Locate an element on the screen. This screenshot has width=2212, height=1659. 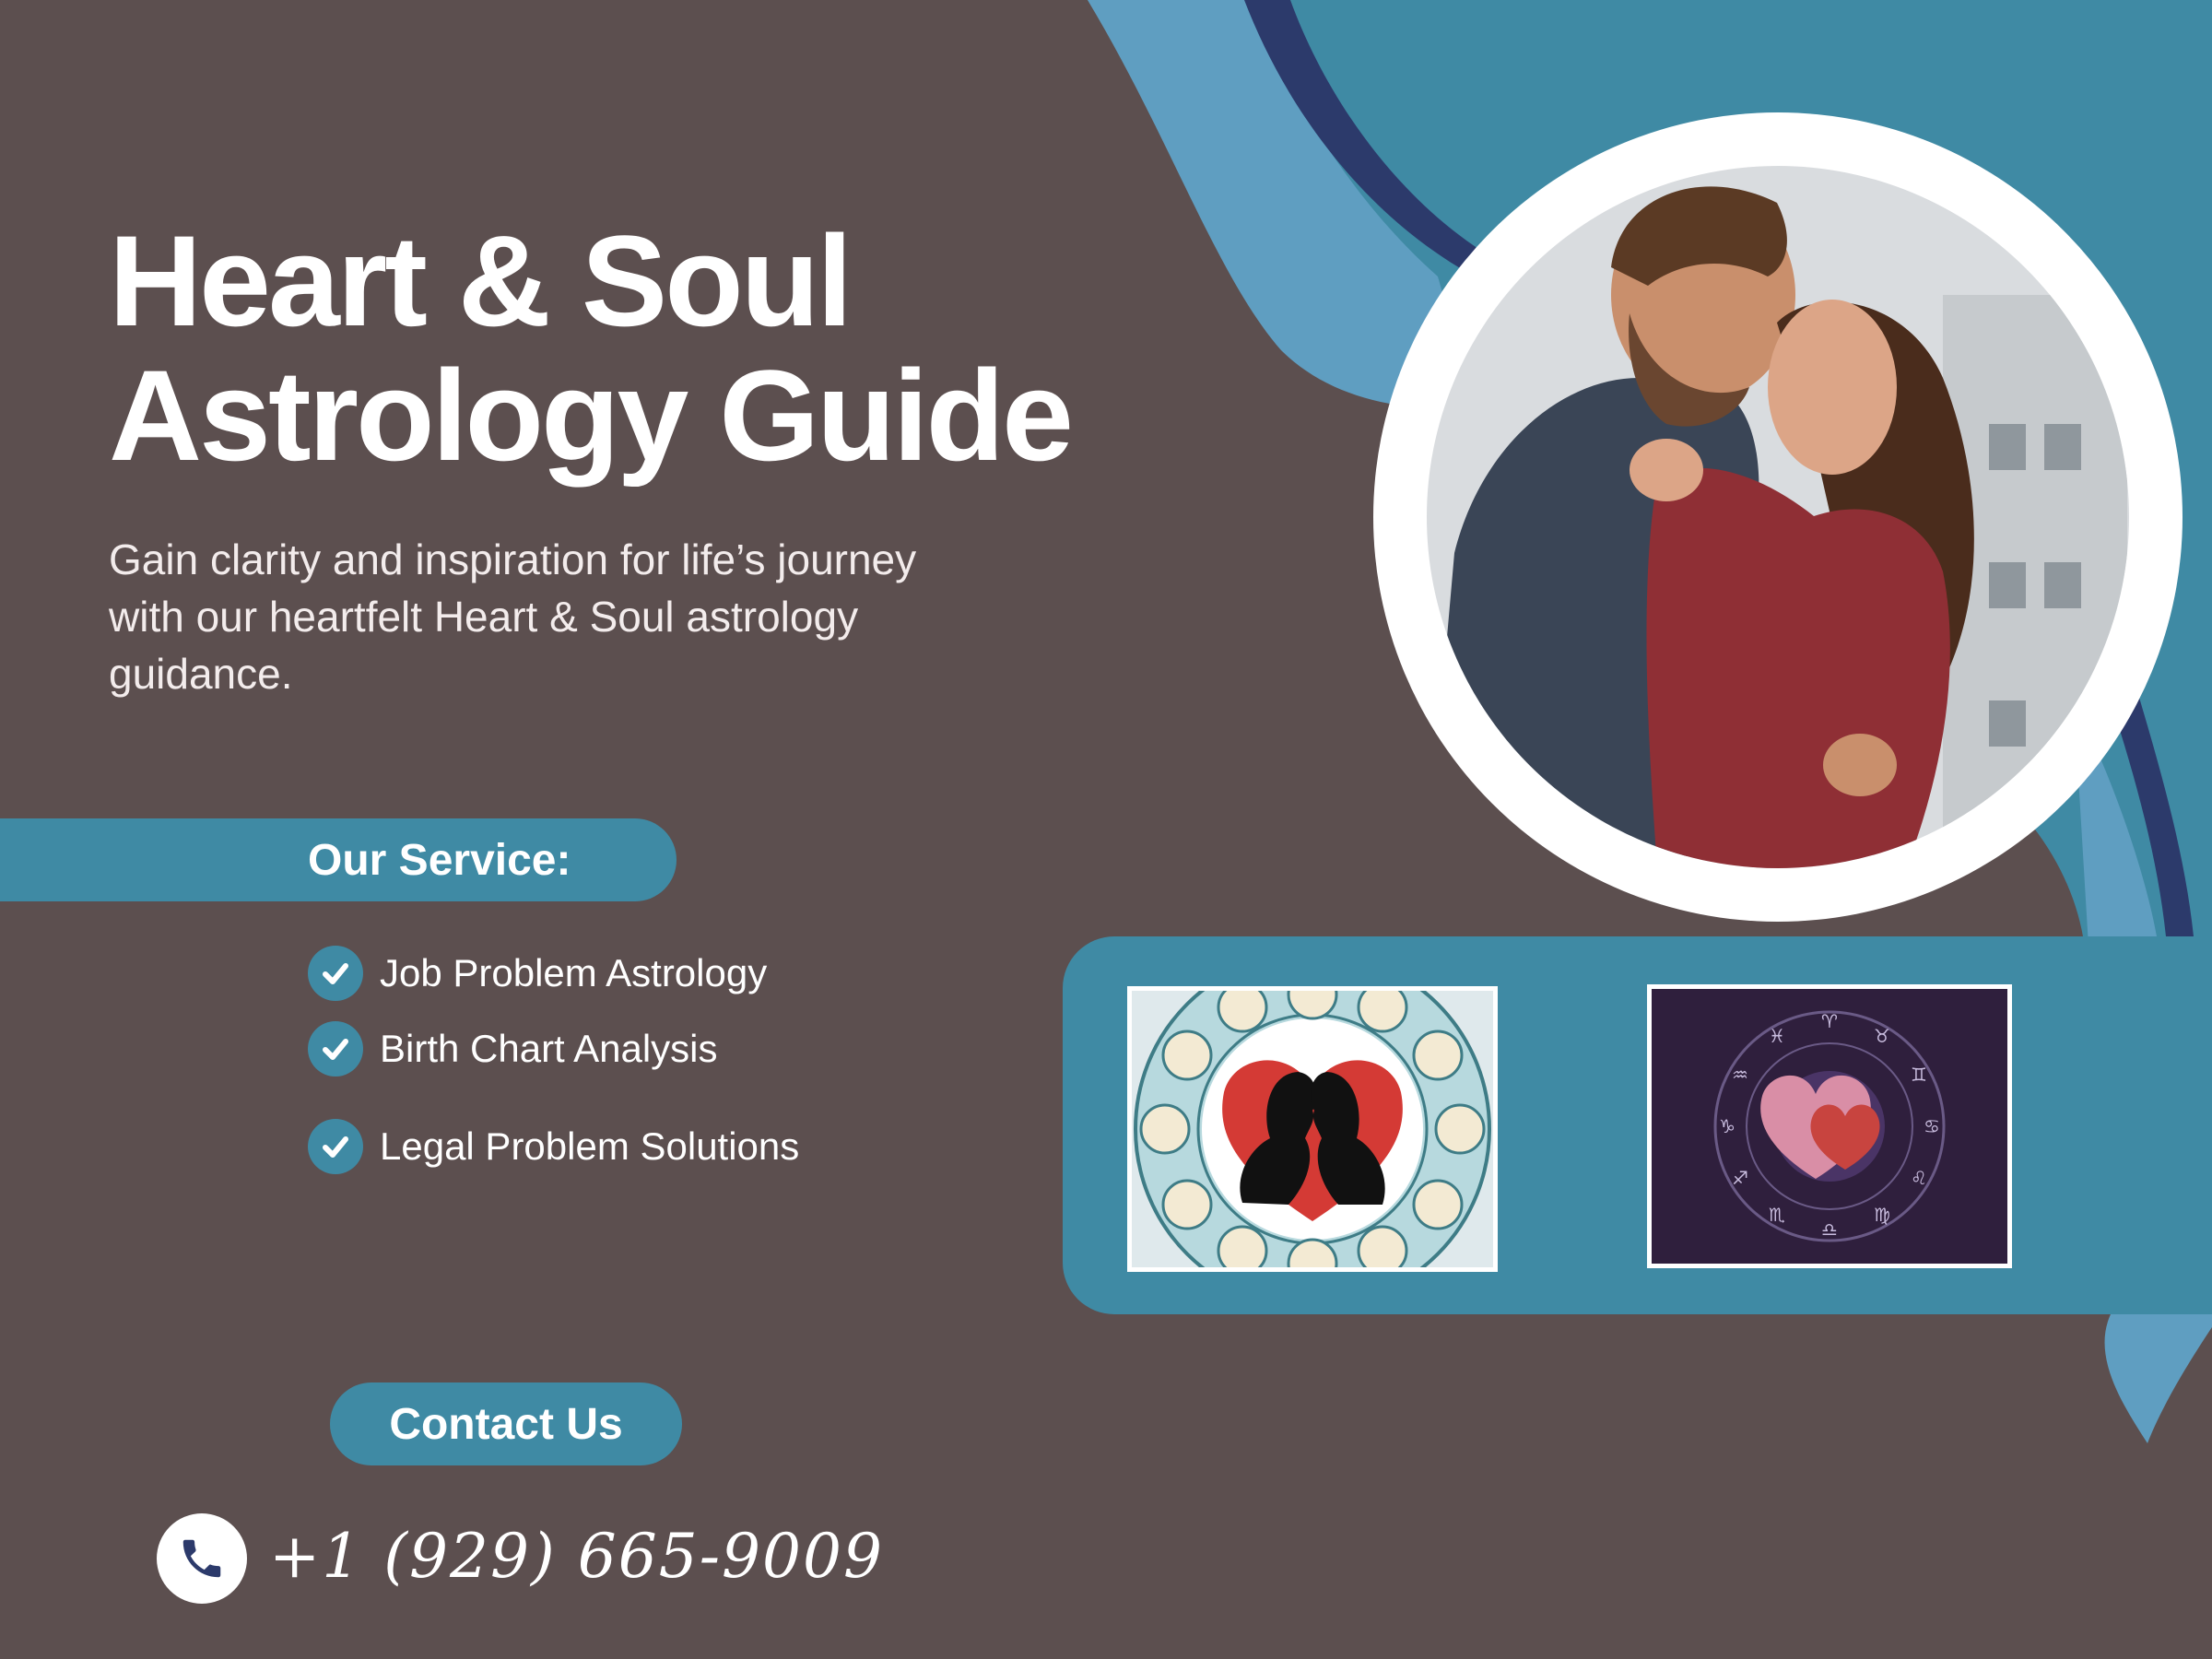
gallery-panel: ♈ ♉ ♊ ♋ ♌ ♍ ♎ ♏ ♐ ♑ ♒ ♓ is located at coordinates (1637, 1125).